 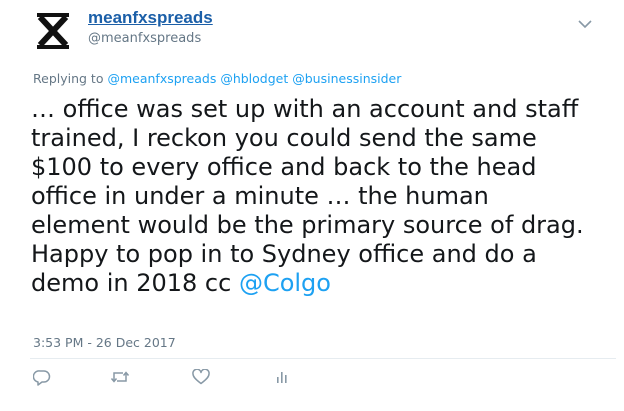 I want to click on reply-mention: @businessinsider, so click(x=346, y=78).